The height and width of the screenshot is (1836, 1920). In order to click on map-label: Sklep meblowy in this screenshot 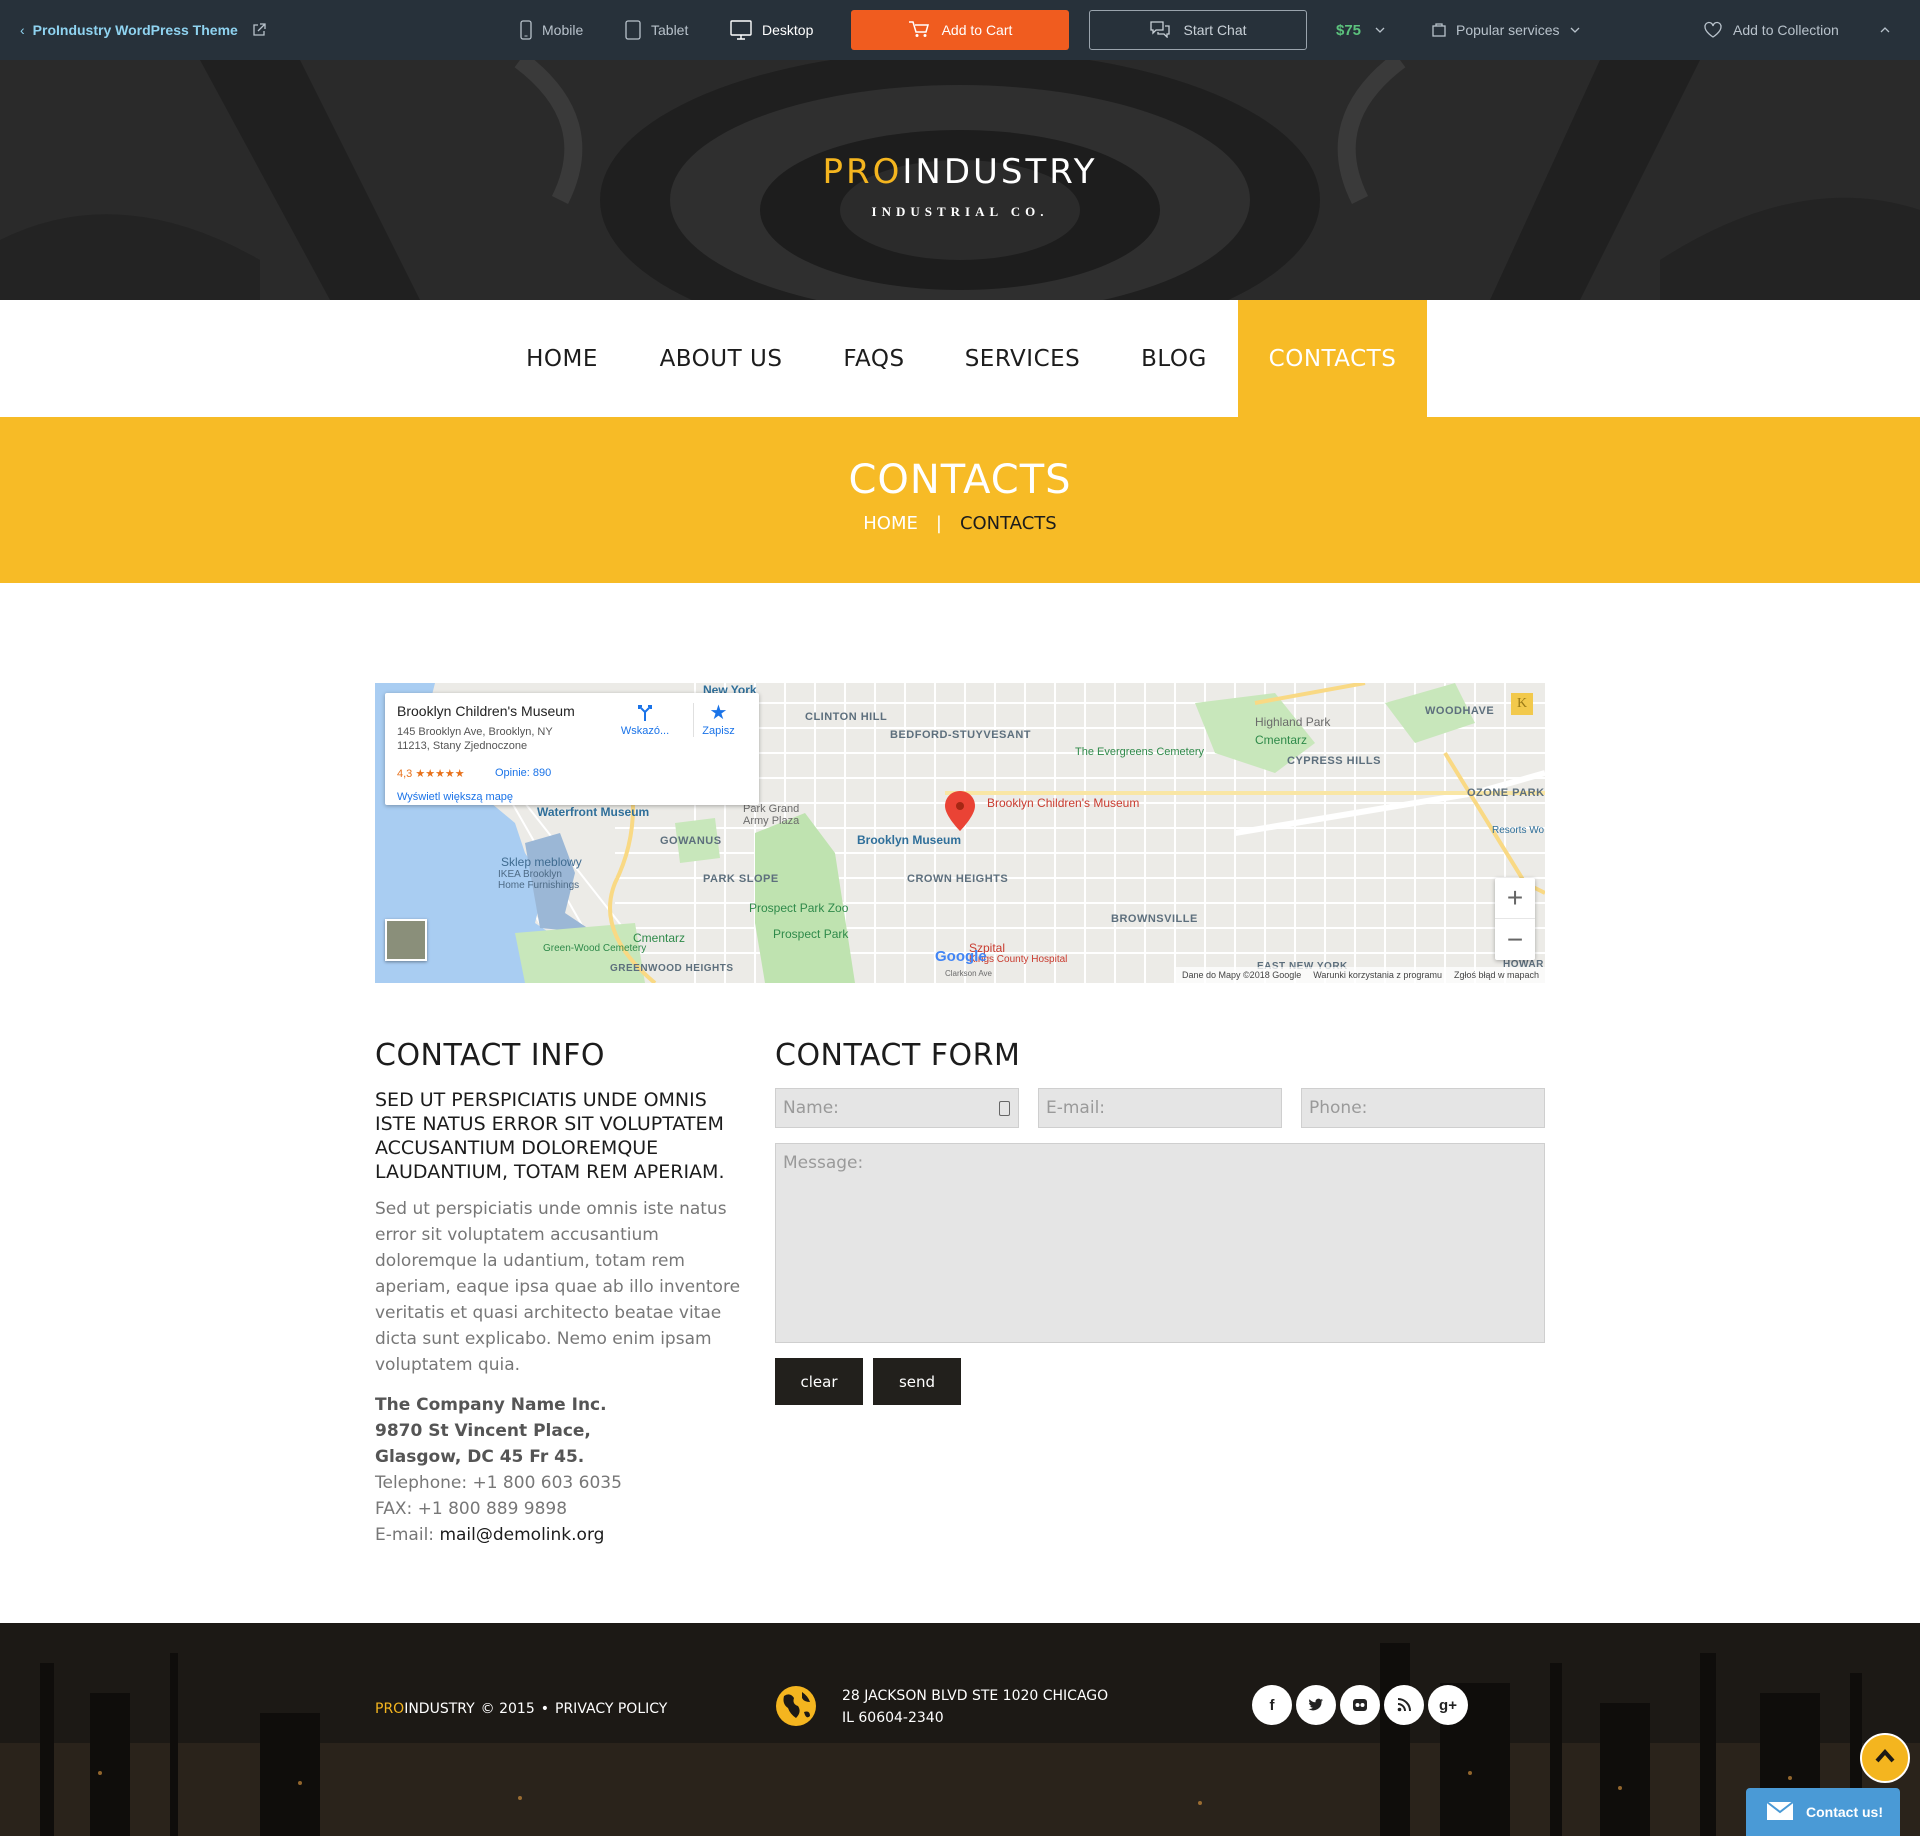, I will do `click(541, 862)`.